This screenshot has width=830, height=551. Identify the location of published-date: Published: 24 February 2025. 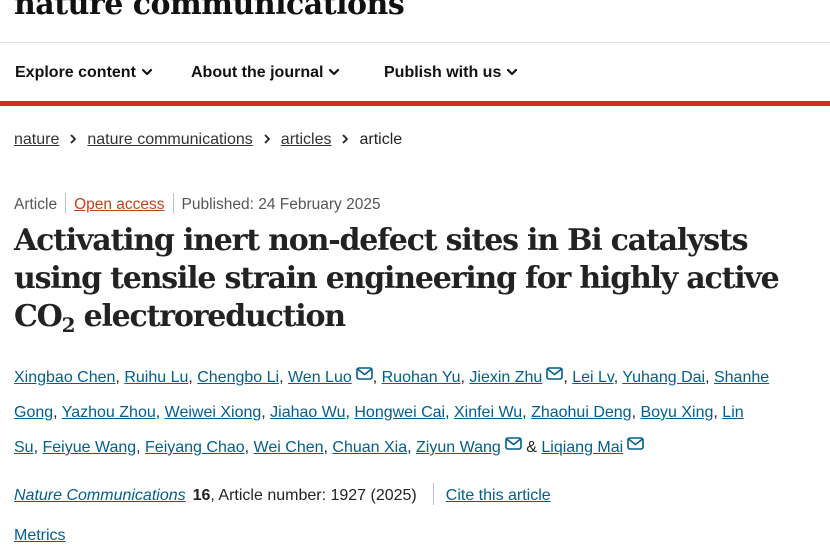
(281, 204).